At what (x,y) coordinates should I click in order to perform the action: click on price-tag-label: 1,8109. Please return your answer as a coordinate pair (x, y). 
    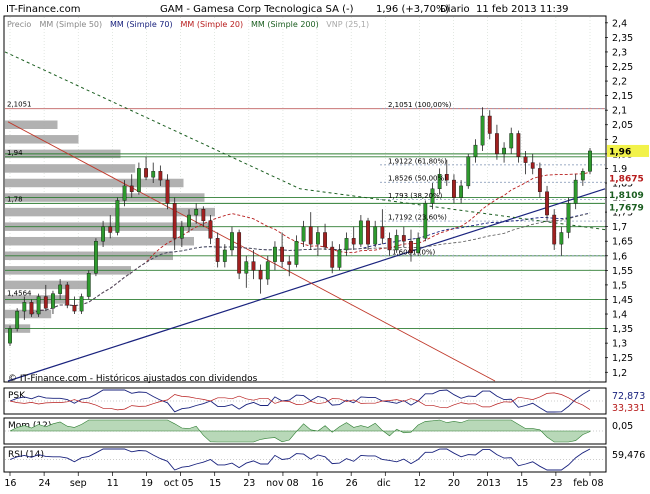
    Looking at the image, I should click on (626, 196).